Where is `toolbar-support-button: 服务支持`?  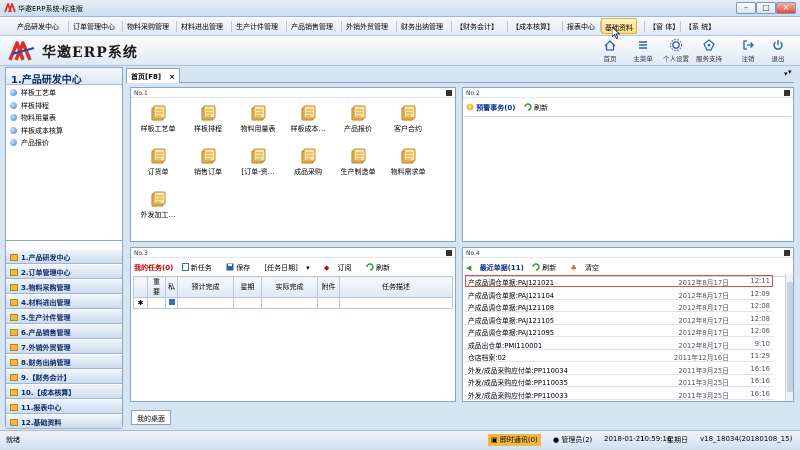
toolbar-support-button: 服务支持 is located at coordinates (709, 51).